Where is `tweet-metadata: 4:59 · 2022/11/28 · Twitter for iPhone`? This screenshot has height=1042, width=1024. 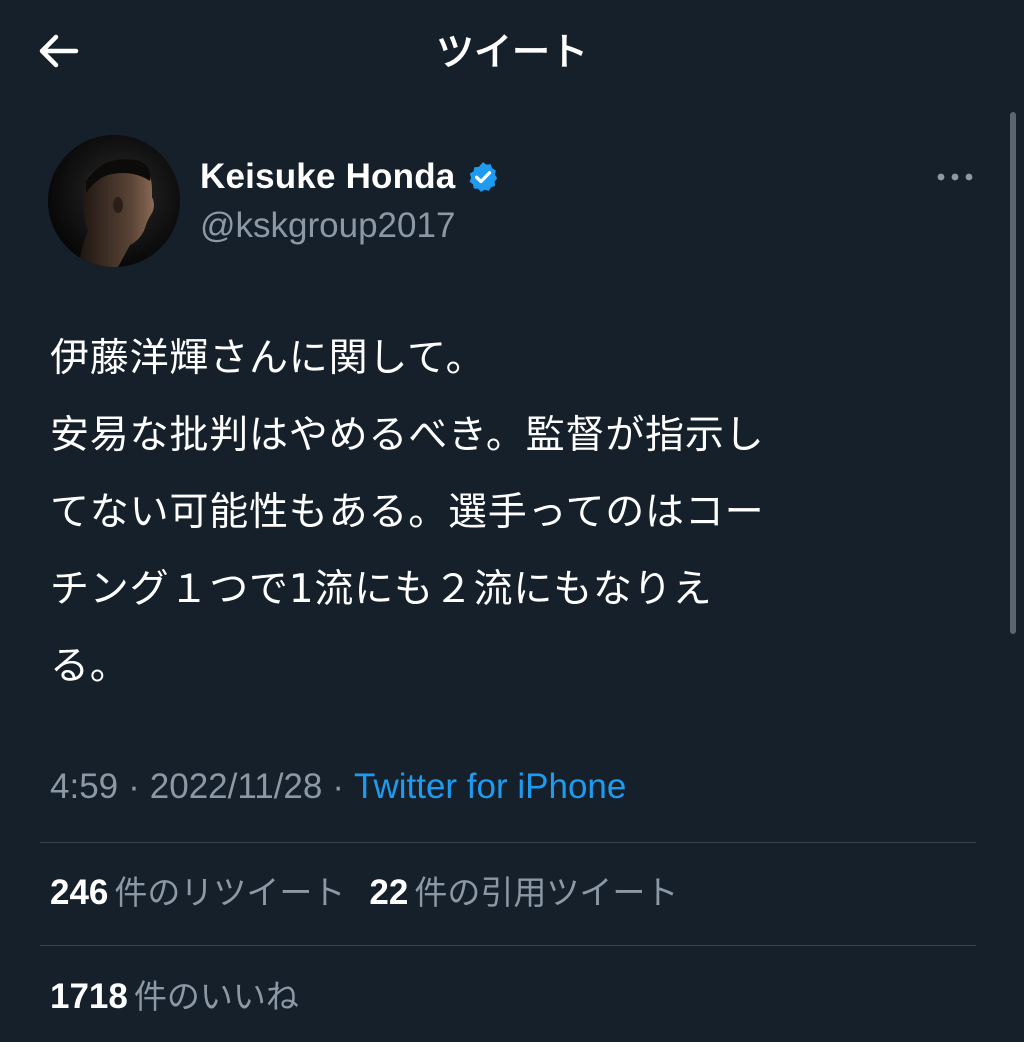 tweet-metadata: 4:59 · 2022/11/28 · Twitter for iPhone is located at coordinates (338, 787).